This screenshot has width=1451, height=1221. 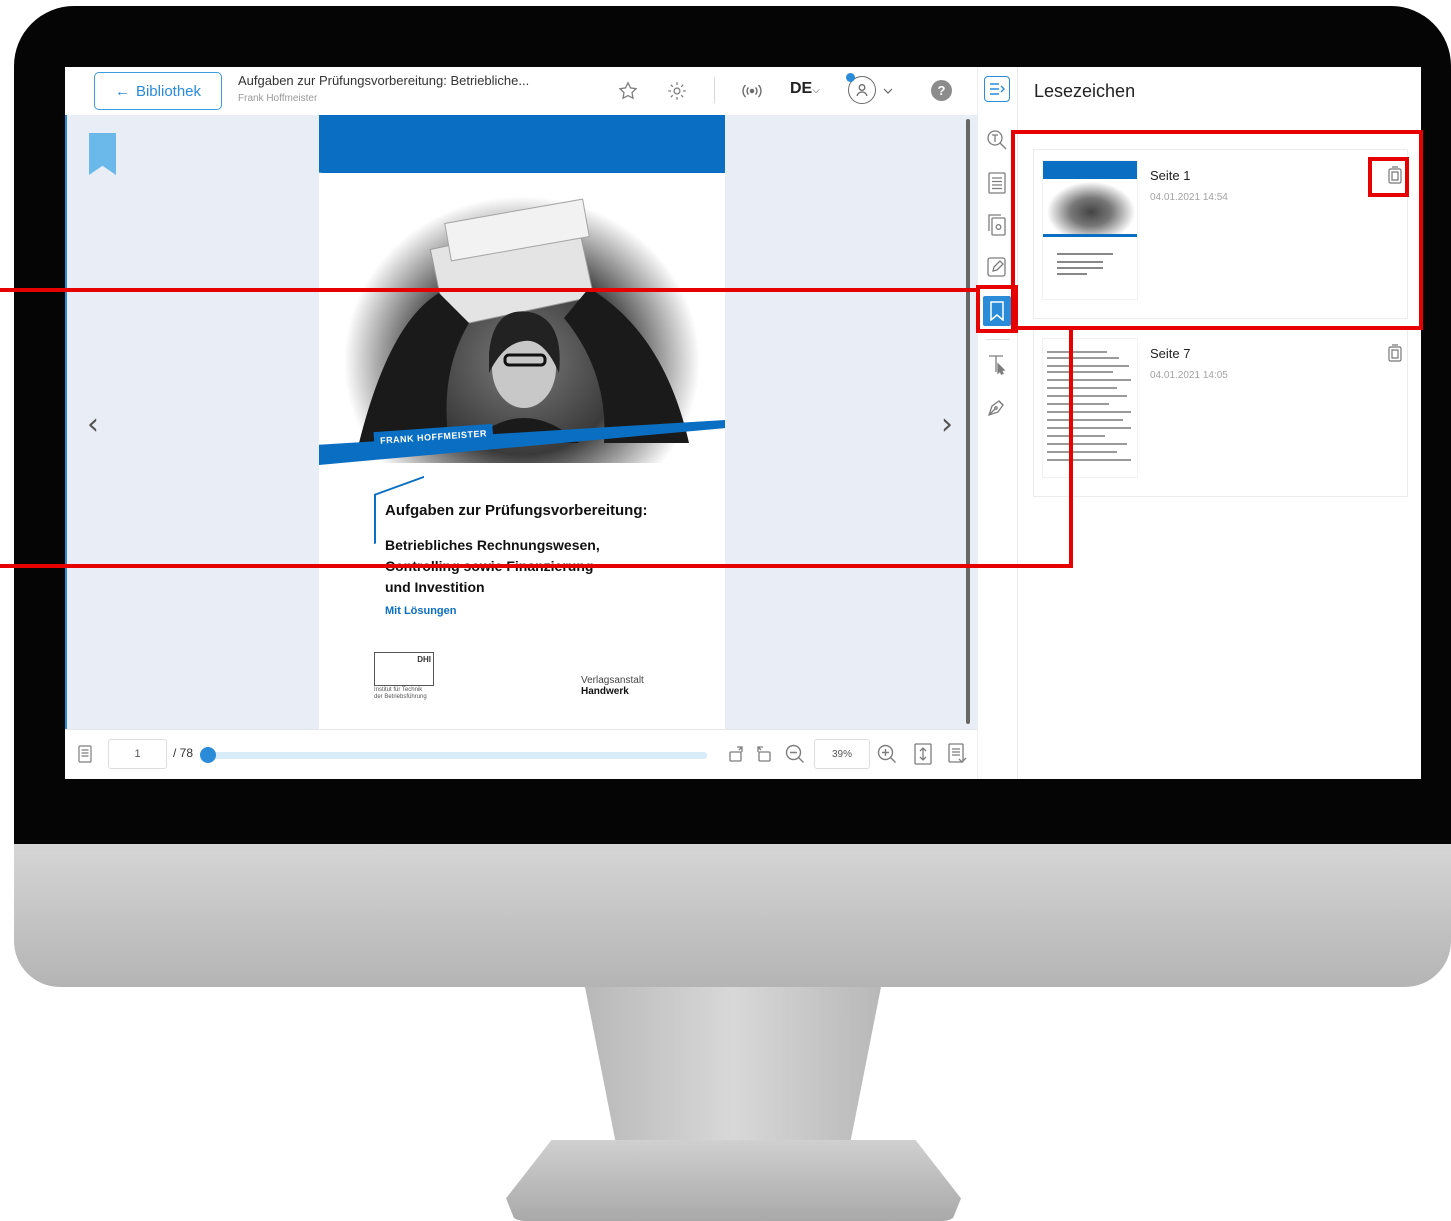 What do you see at coordinates (1220, 234) in the screenshot?
I see `bookmark-card: Seite 1 04.01.2021 14:54` at bounding box center [1220, 234].